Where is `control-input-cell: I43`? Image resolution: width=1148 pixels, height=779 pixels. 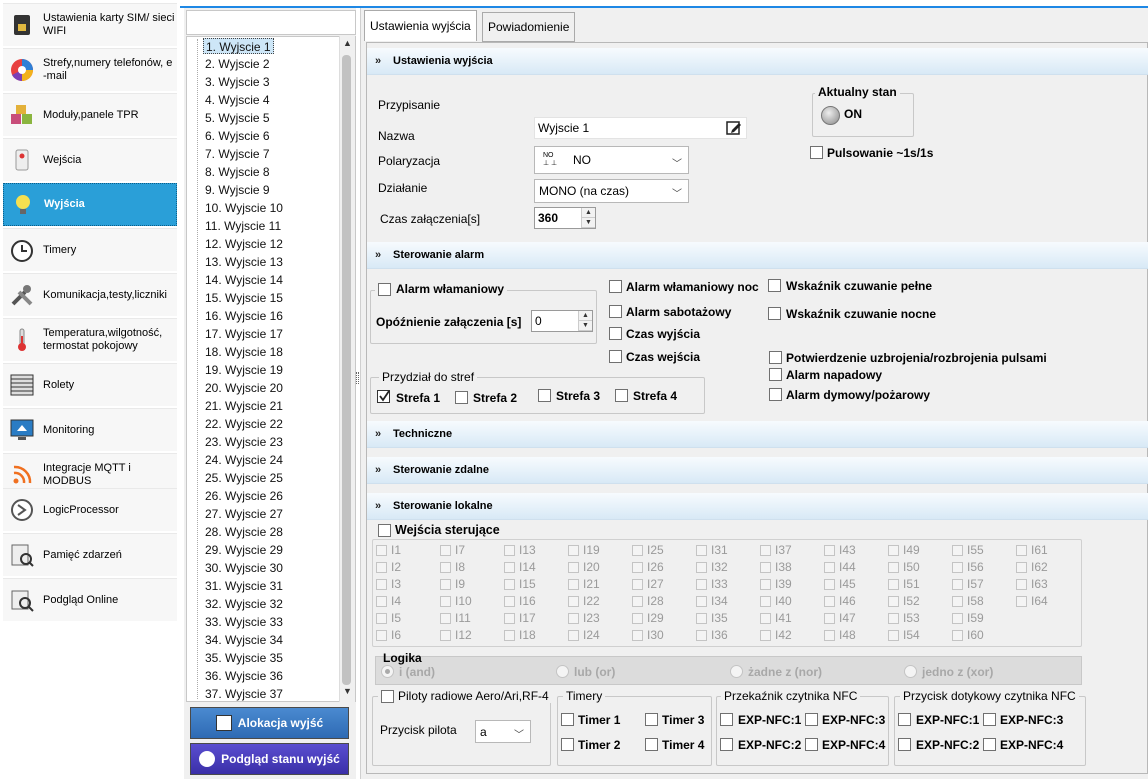 control-input-cell: I43 is located at coordinates (840, 550).